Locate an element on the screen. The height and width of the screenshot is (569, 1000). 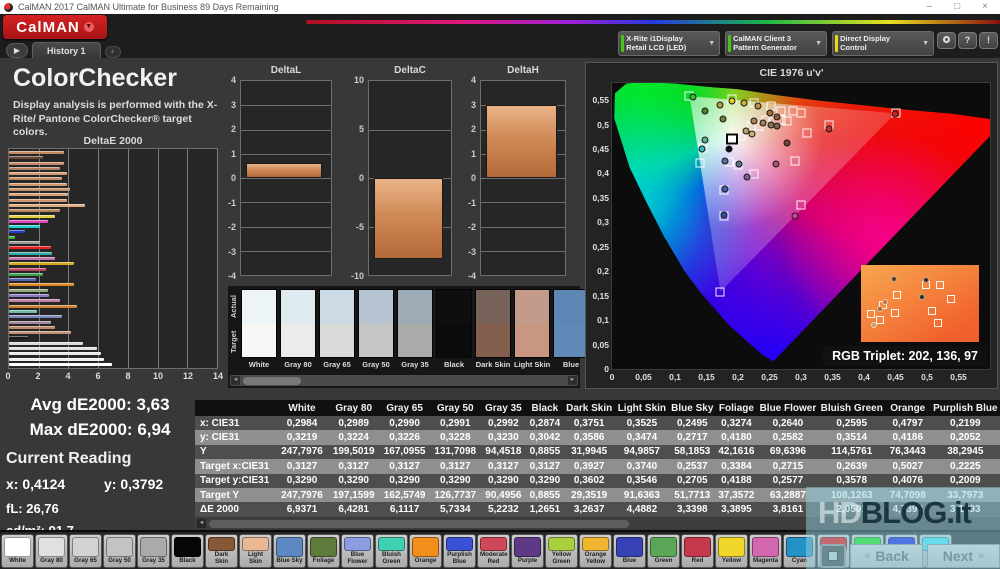
inset-square-marker is located at coordinates (939, 284).